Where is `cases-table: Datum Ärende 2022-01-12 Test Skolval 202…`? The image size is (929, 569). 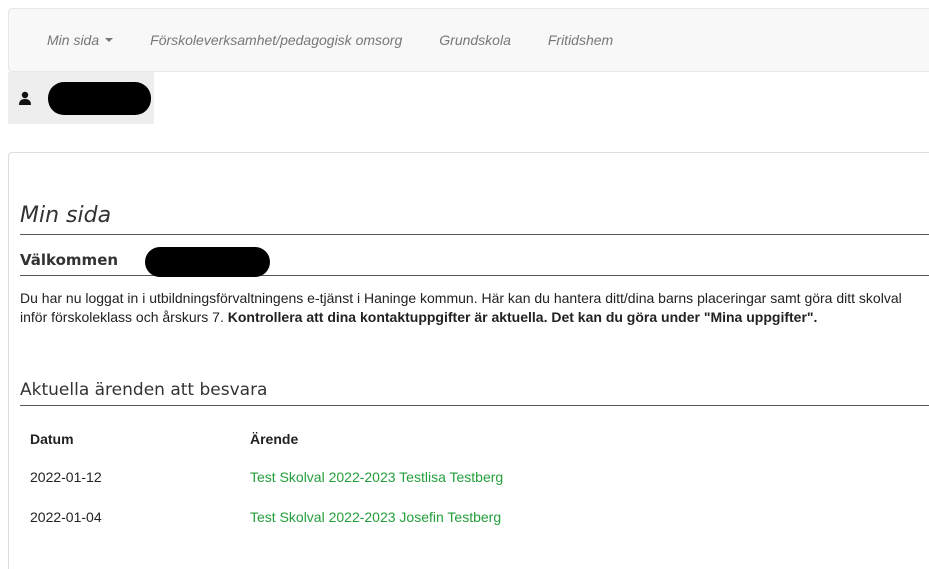
cases-table: Datum Ärende 2022-01-12 Test Skolval 202… is located at coordinates (265, 479).